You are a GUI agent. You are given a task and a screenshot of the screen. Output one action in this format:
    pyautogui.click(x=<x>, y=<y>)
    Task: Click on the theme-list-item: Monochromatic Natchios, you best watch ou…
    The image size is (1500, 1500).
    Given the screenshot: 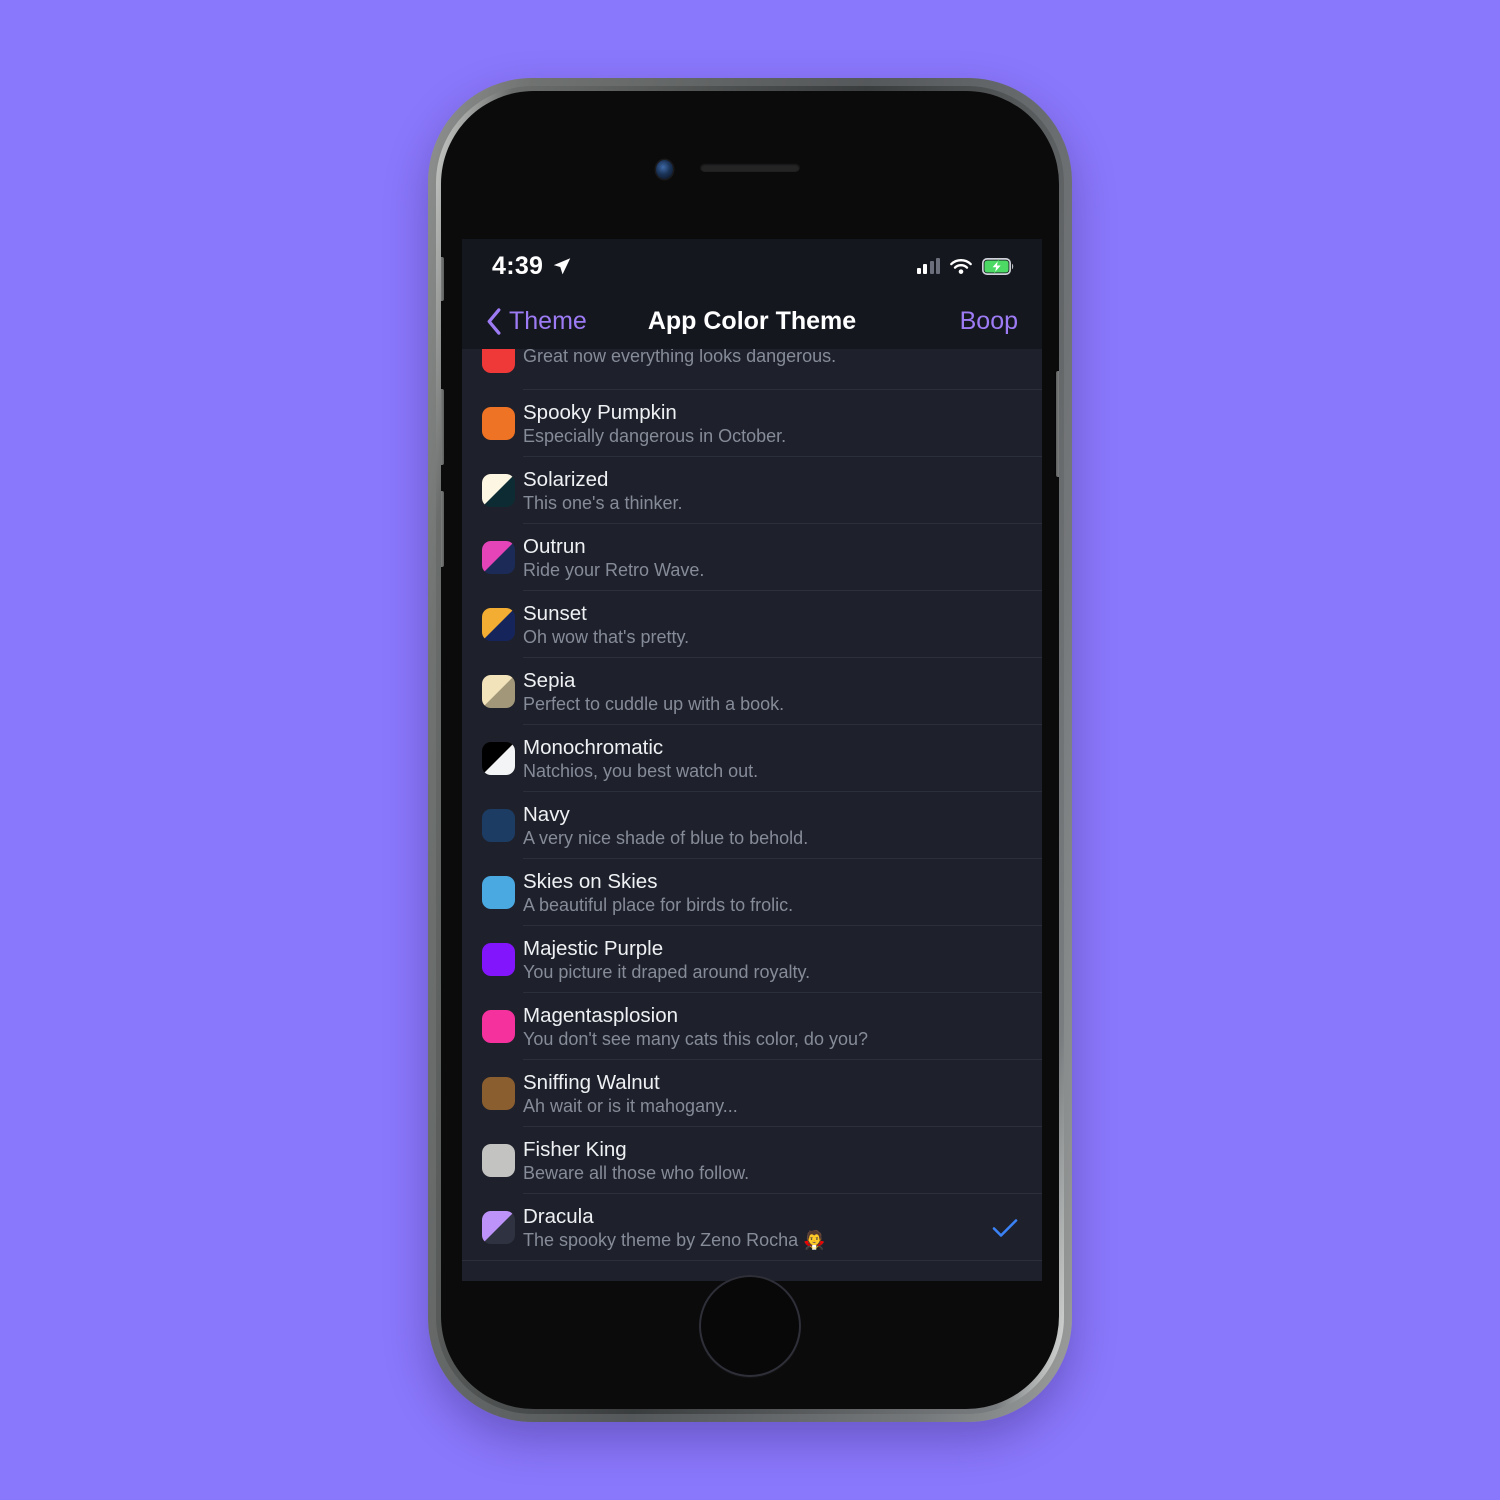 What is the action you would take?
    pyautogui.click(x=752, y=758)
    